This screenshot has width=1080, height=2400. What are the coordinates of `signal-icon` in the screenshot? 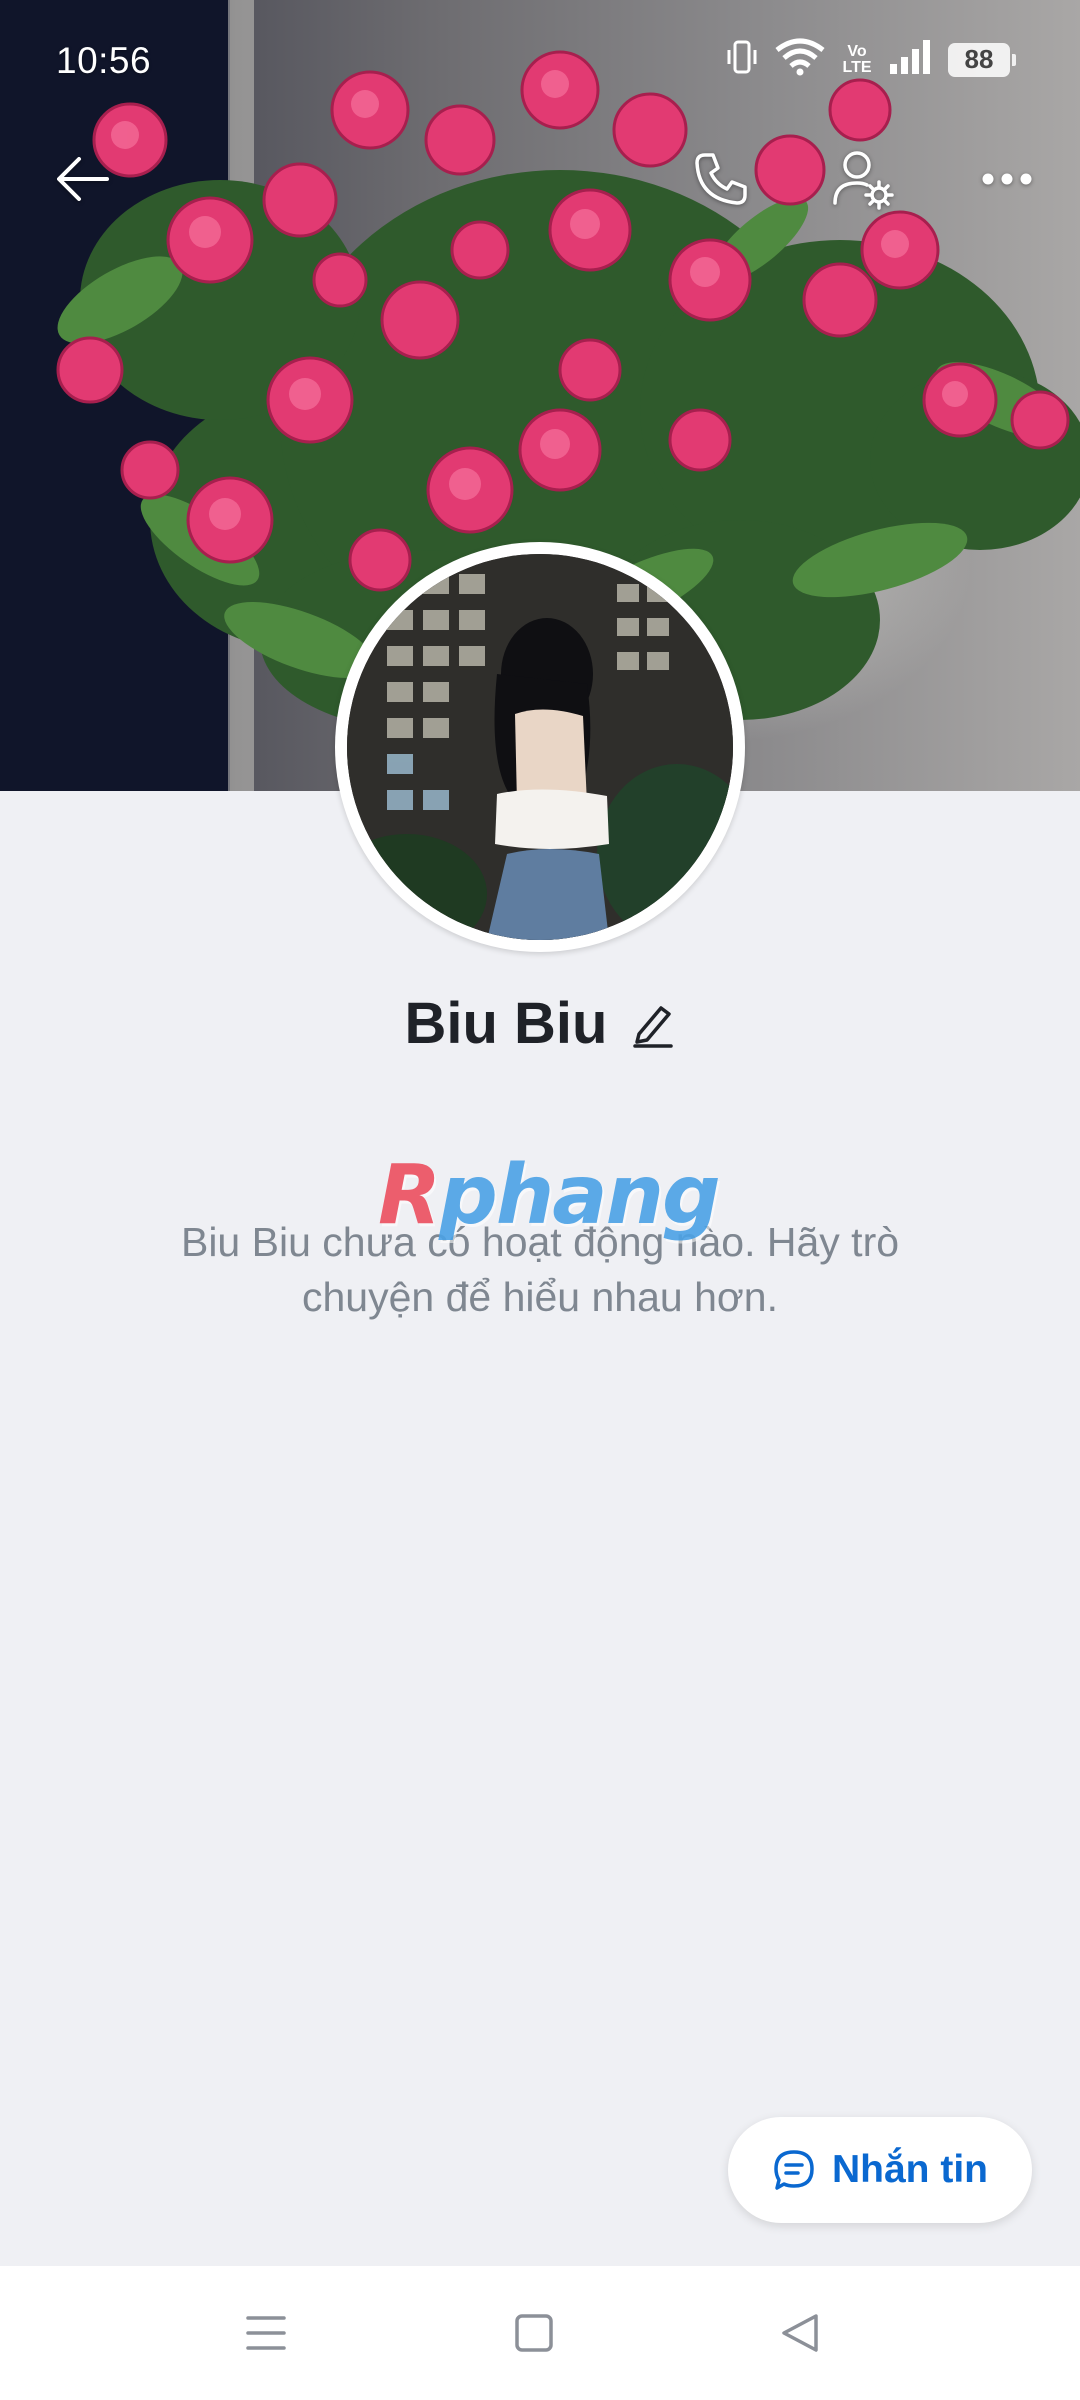 It's located at (911, 59).